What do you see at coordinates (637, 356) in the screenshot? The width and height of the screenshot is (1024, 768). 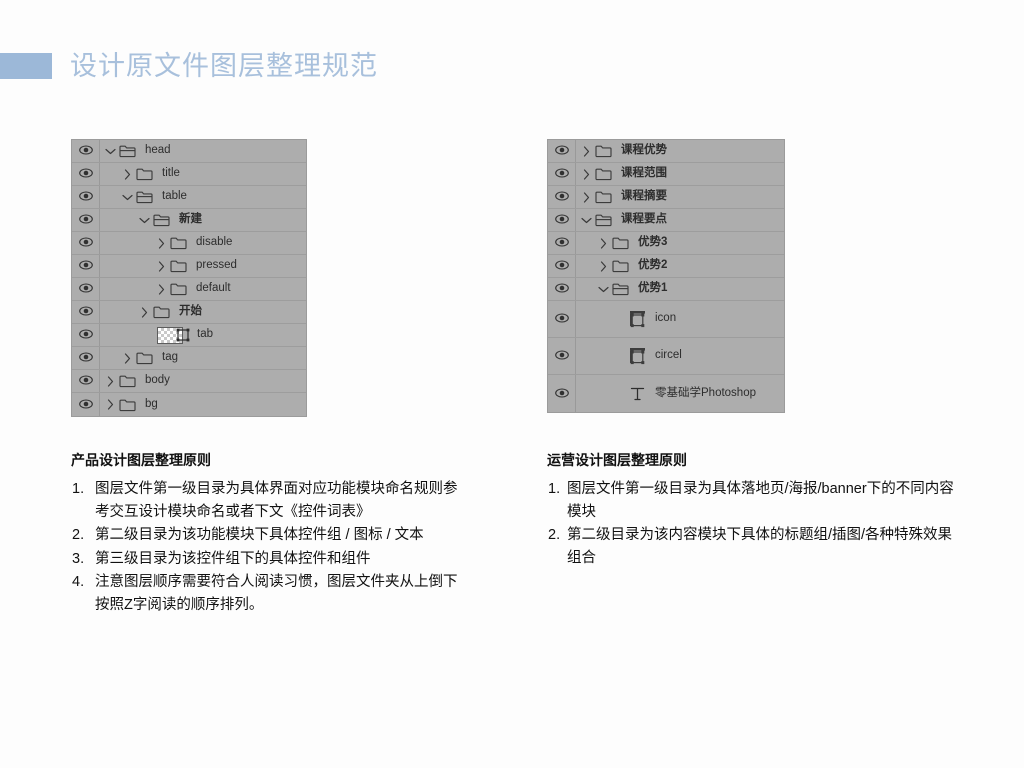 I see `smart-object-icon` at bounding box center [637, 356].